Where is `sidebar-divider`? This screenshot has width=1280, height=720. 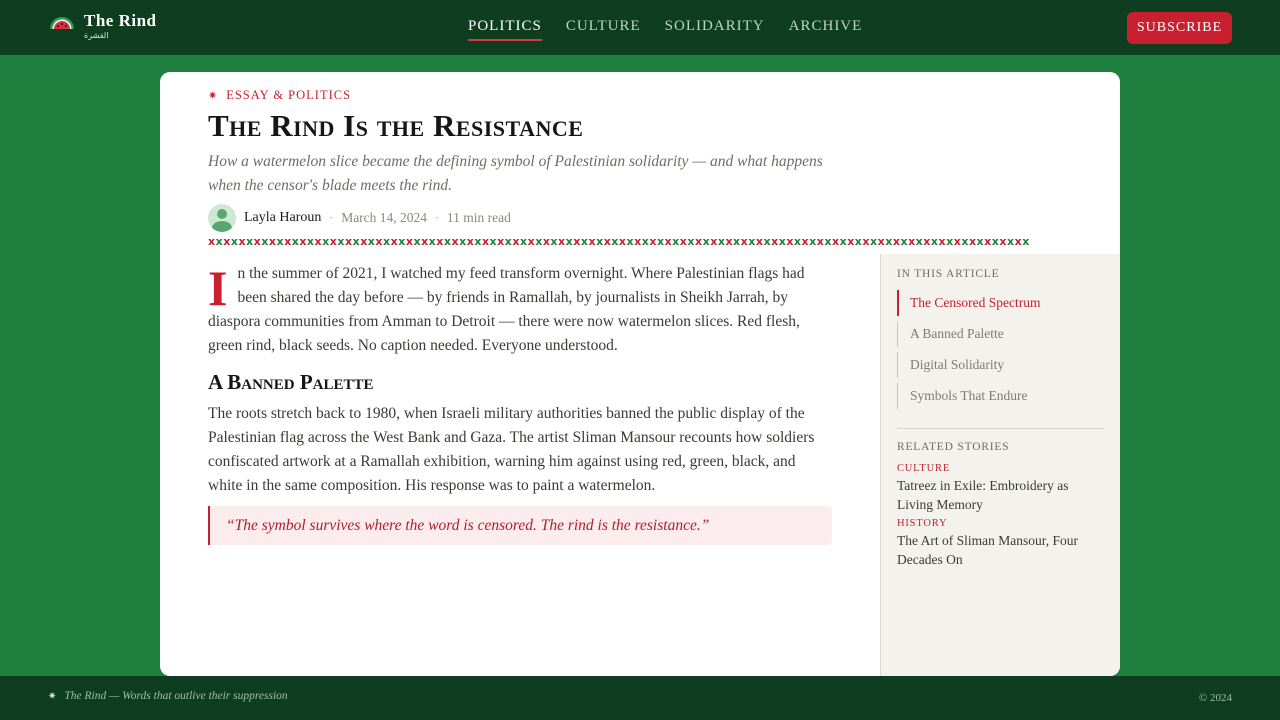
sidebar-divider is located at coordinates (1000, 428).